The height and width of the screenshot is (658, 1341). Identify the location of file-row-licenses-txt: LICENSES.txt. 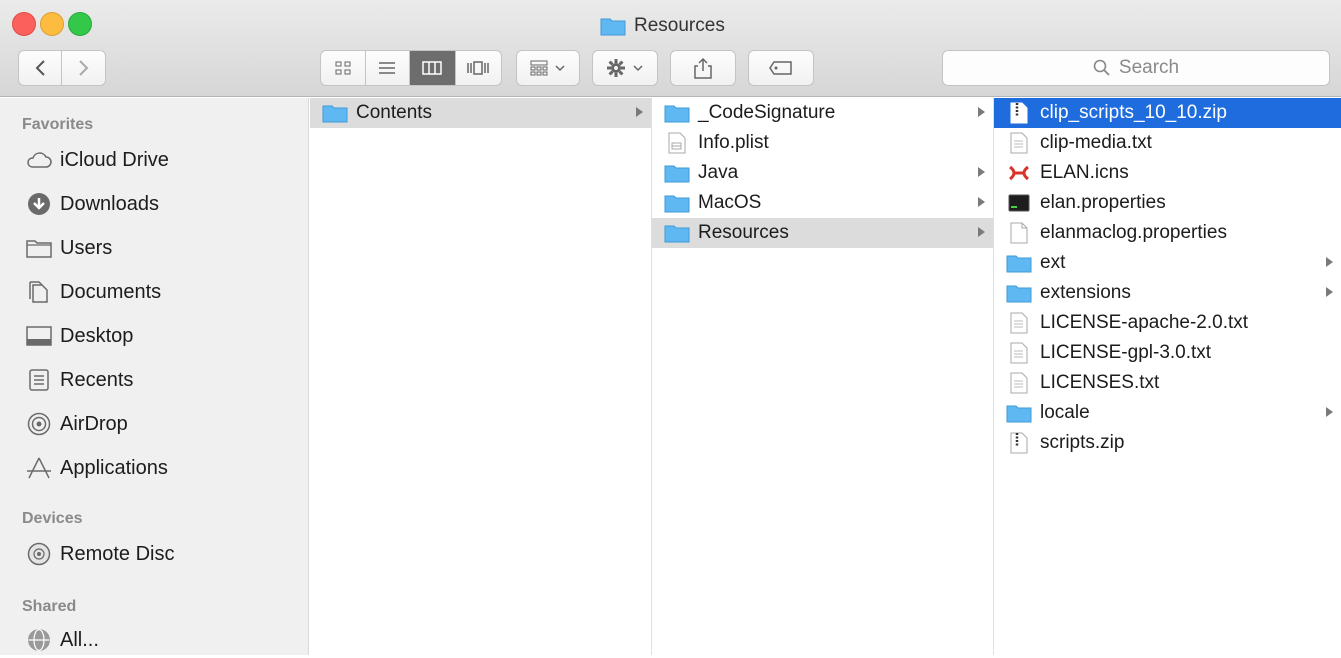
(1167, 383).